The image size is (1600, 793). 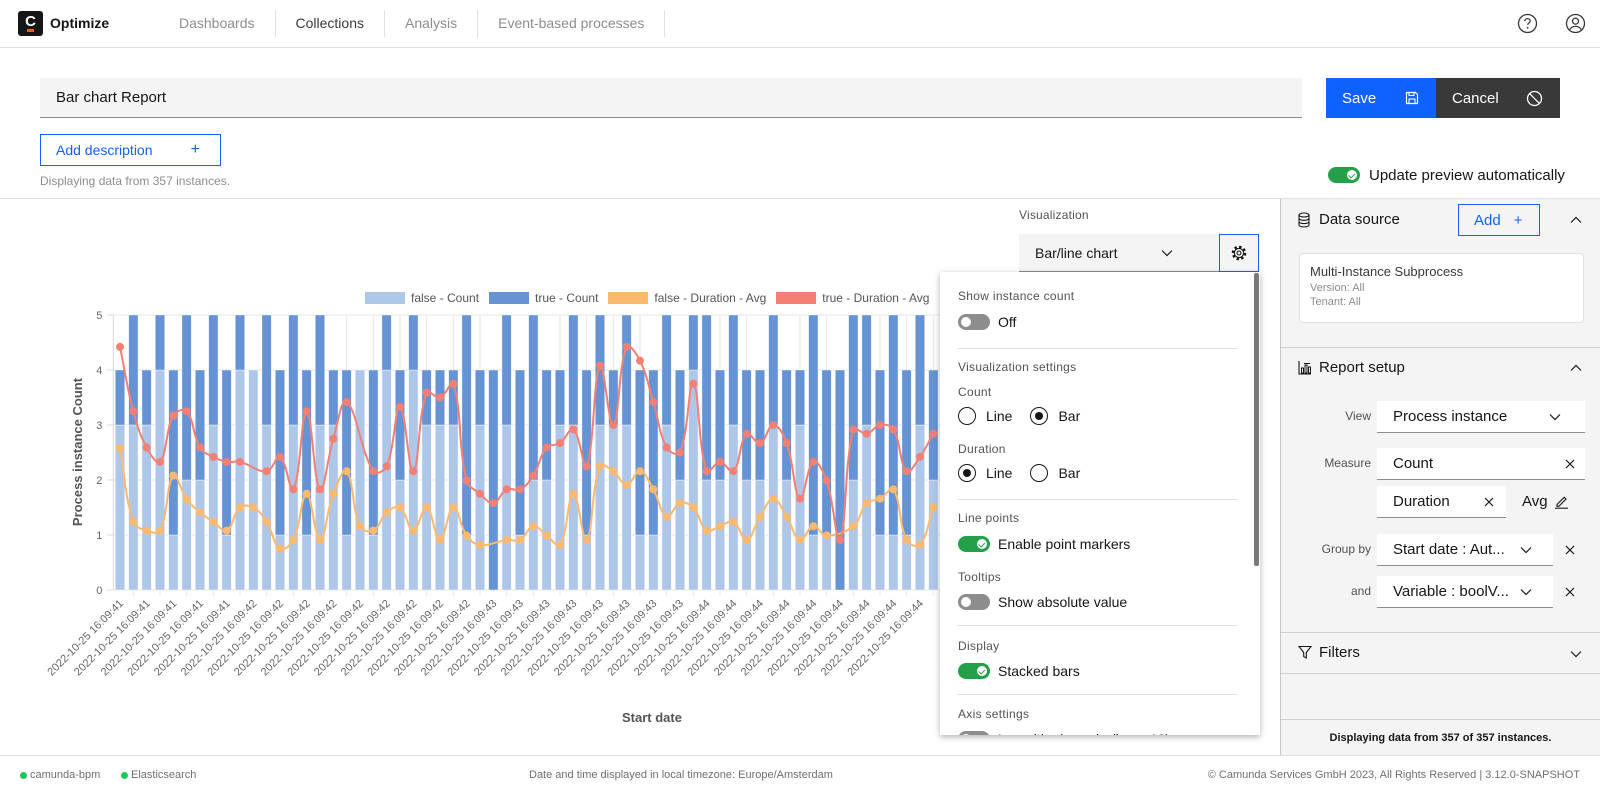 I want to click on save-button: Save, so click(x=1381, y=98).